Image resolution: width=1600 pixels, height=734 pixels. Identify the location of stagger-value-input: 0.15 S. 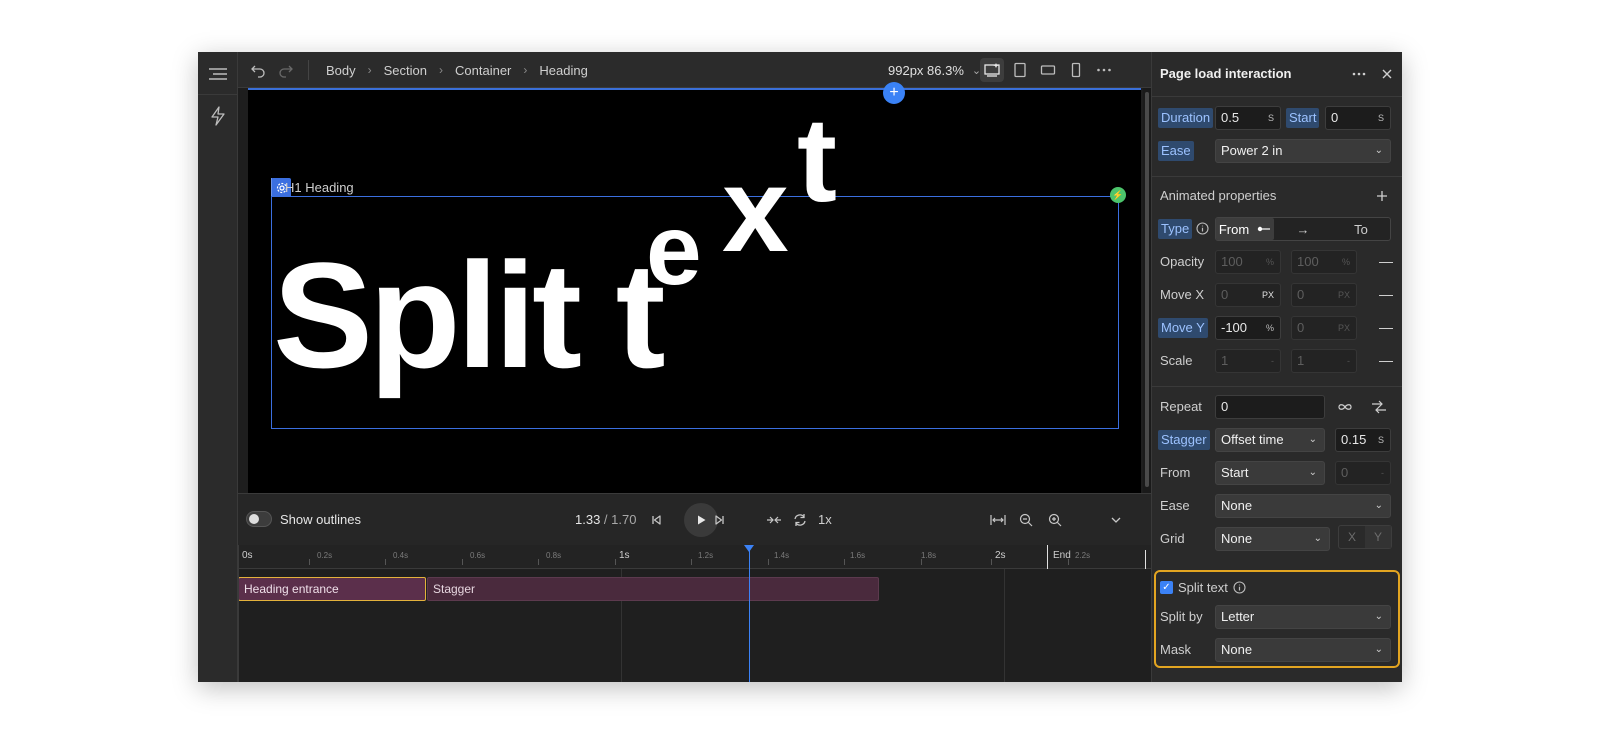
(1363, 440).